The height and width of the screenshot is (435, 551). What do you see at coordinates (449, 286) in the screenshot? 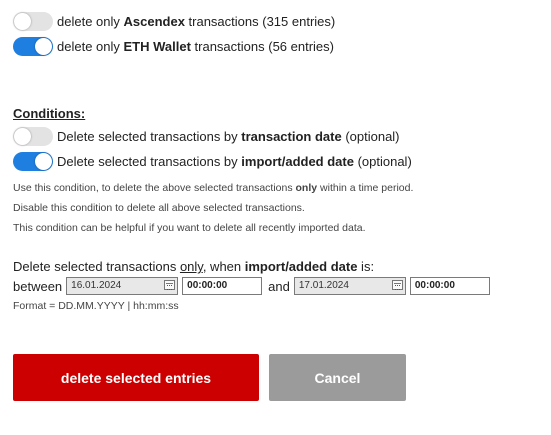
I see `end-time-input: 00:00:00` at bounding box center [449, 286].